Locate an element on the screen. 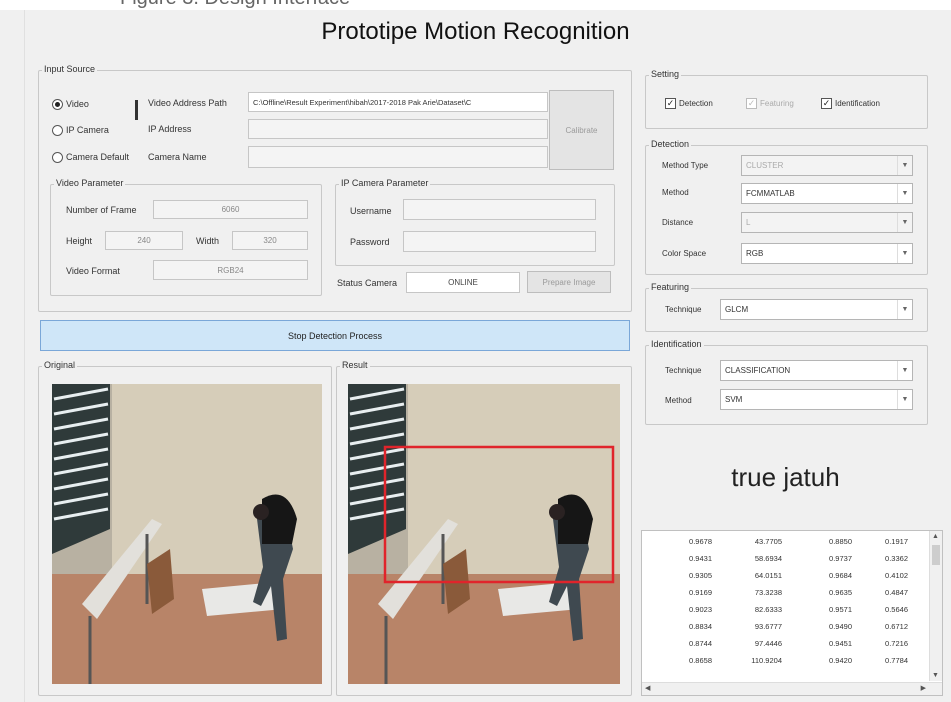 The image size is (951, 702). format-field: RGB24 is located at coordinates (230, 270).